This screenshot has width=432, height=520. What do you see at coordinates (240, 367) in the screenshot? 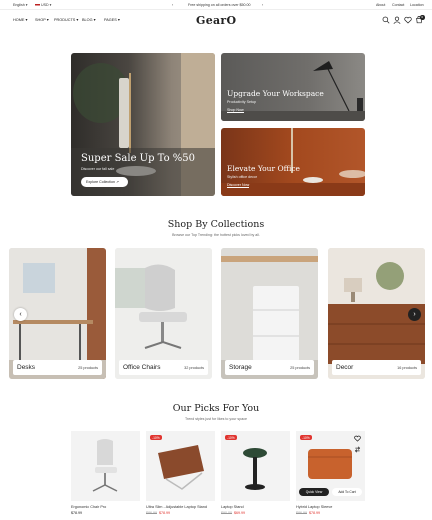
I see `collection-name: Storage` at bounding box center [240, 367].